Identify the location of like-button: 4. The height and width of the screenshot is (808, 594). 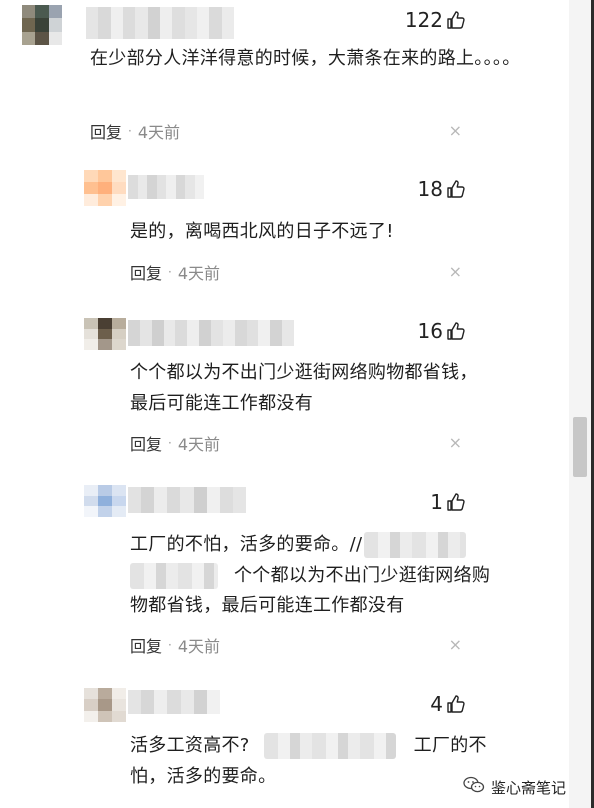
(448, 704).